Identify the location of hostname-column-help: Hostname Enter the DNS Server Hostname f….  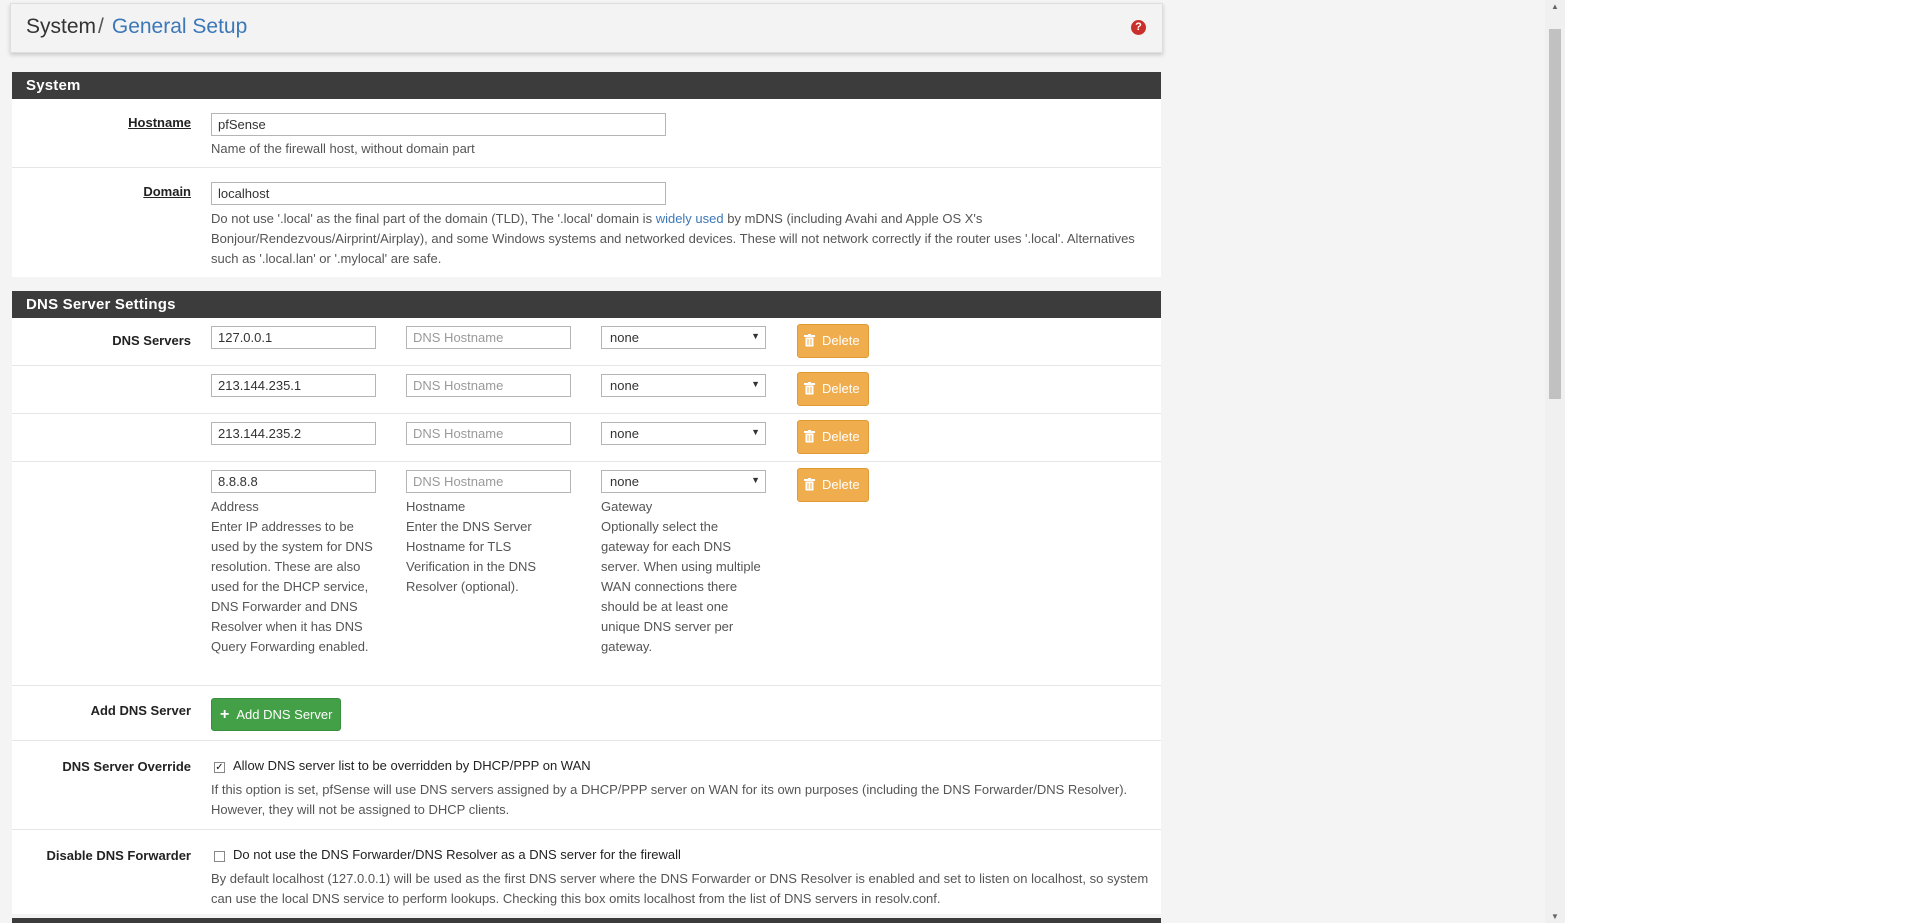
(486, 547).